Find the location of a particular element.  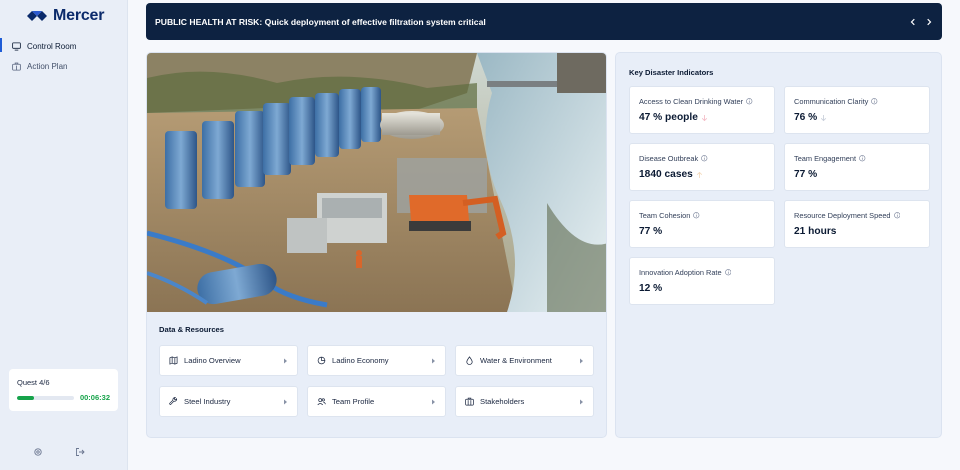

wrench-icon is located at coordinates (173, 401).